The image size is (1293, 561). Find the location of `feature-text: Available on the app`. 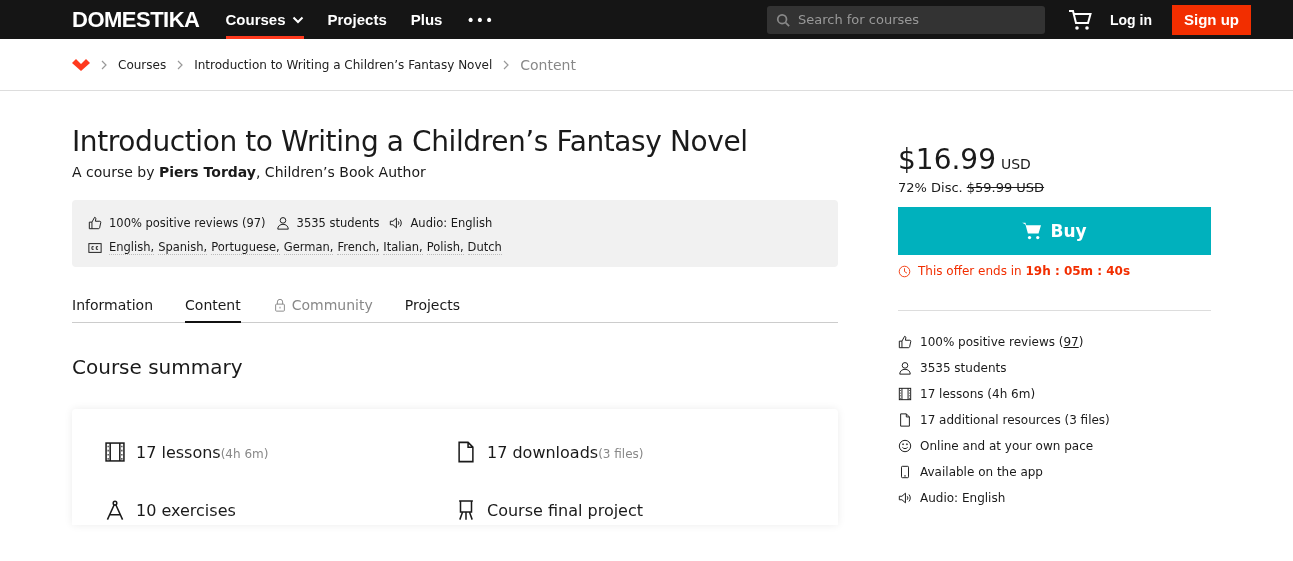

feature-text: Available on the app is located at coordinates (981, 472).